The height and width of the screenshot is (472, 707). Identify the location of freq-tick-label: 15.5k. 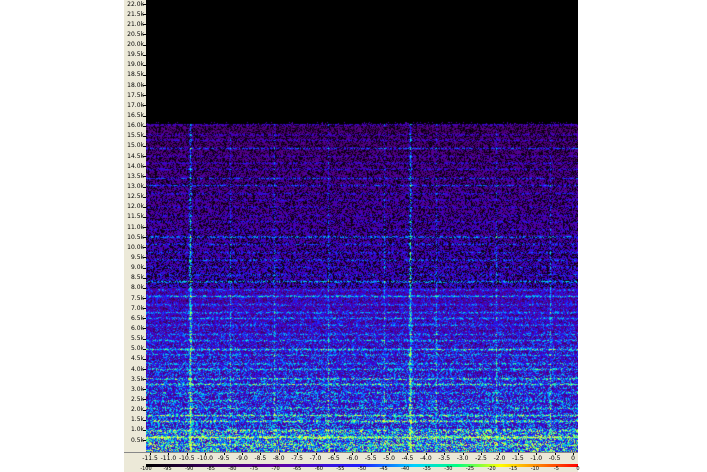
(135, 136).